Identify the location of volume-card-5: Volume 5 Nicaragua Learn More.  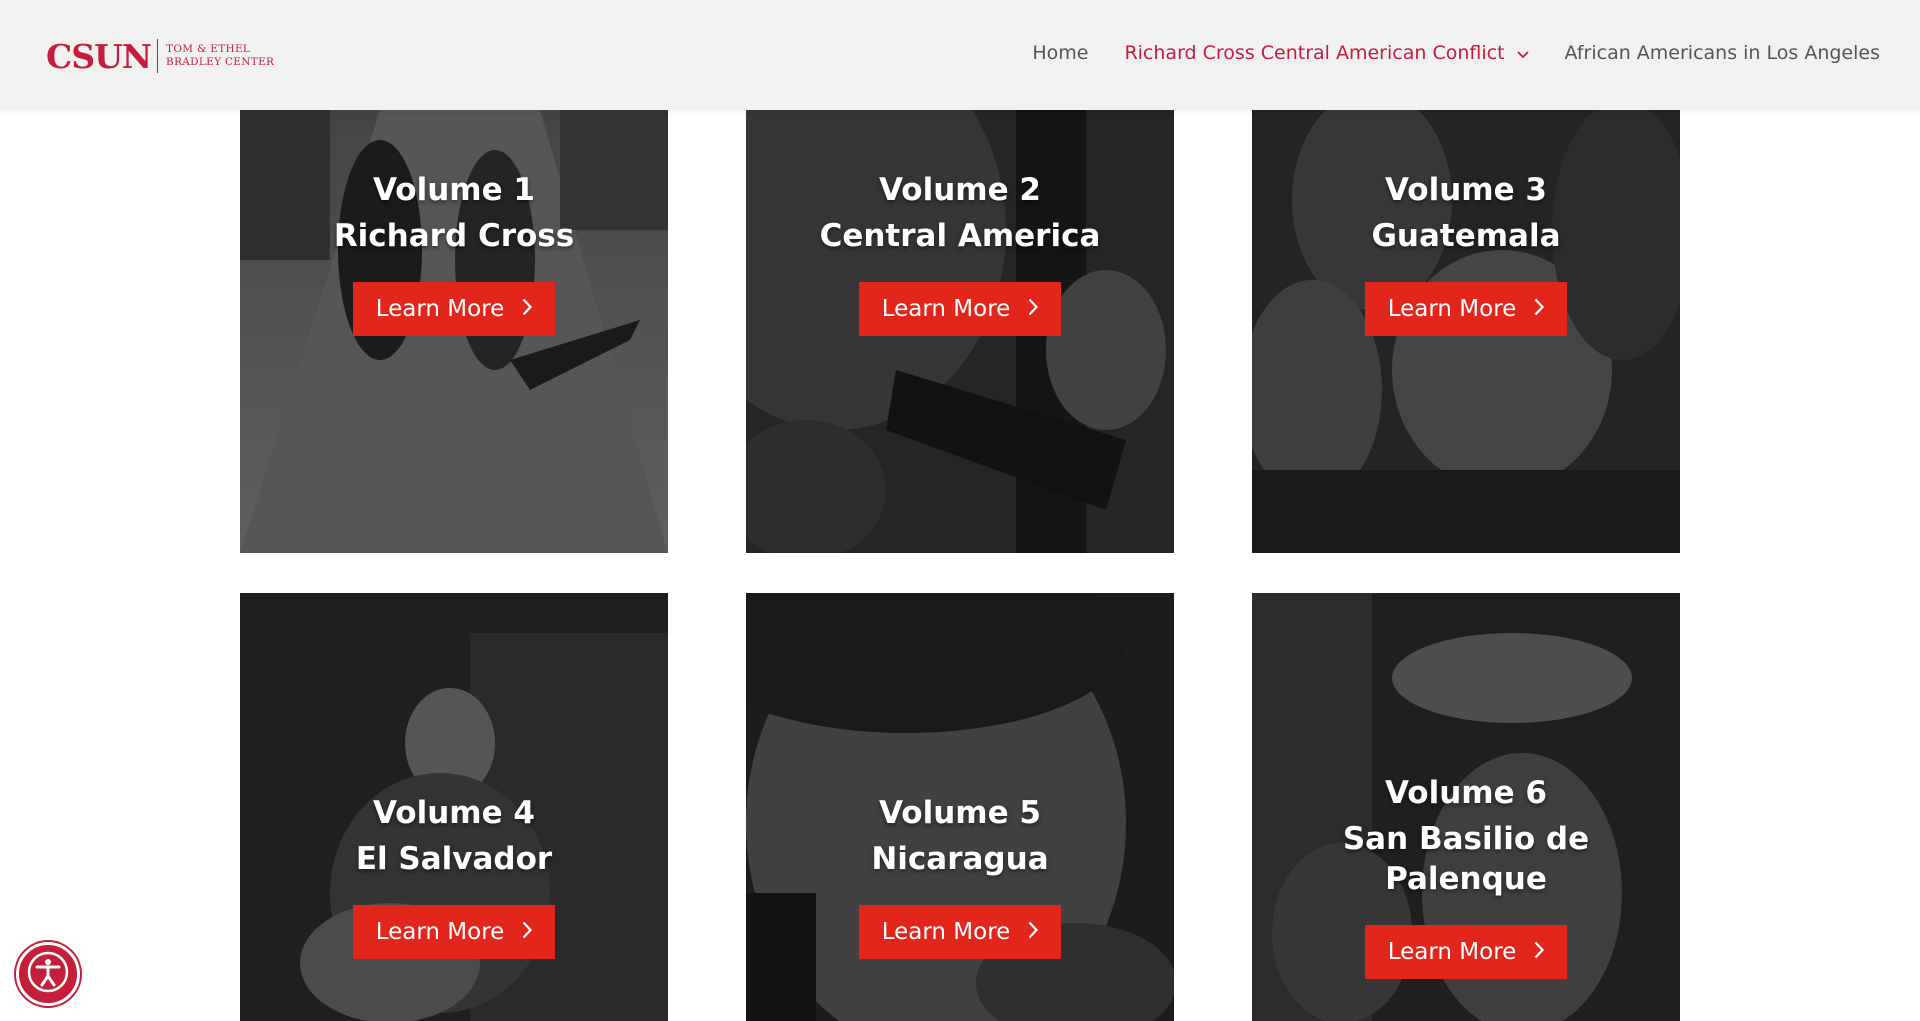
(960, 807).